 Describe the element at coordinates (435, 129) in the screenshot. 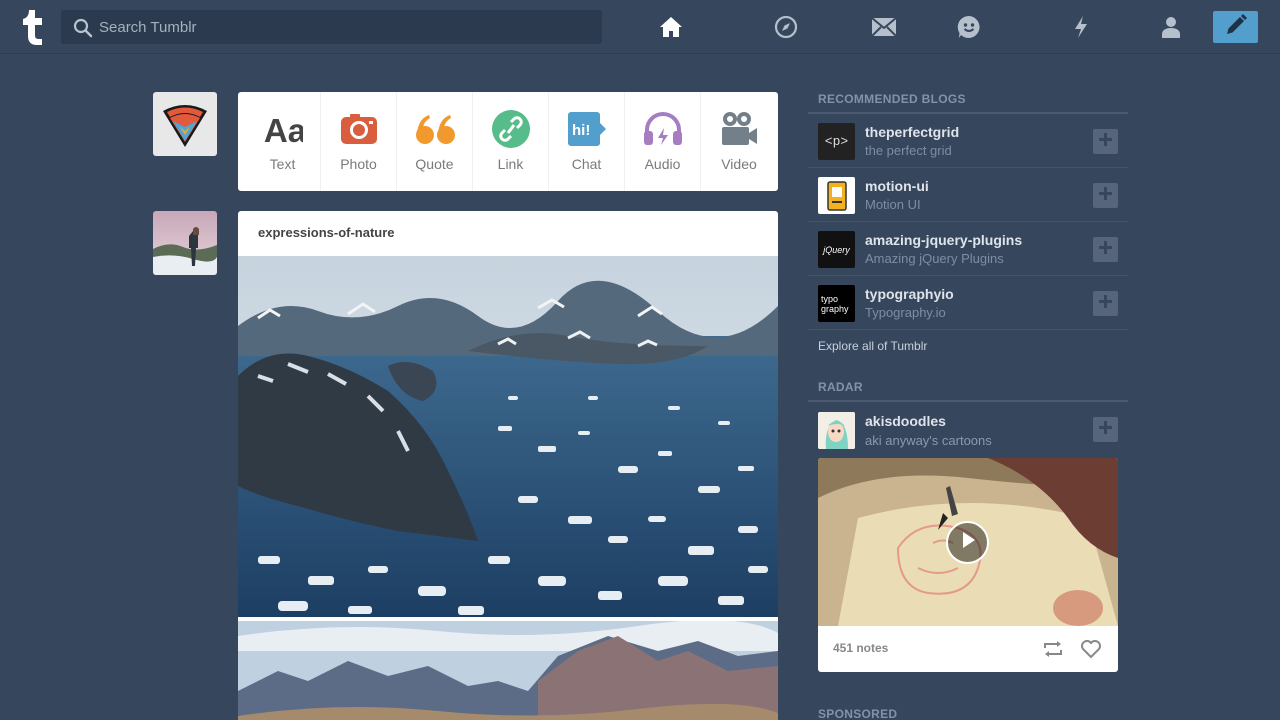

I see `quote-icon` at that location.